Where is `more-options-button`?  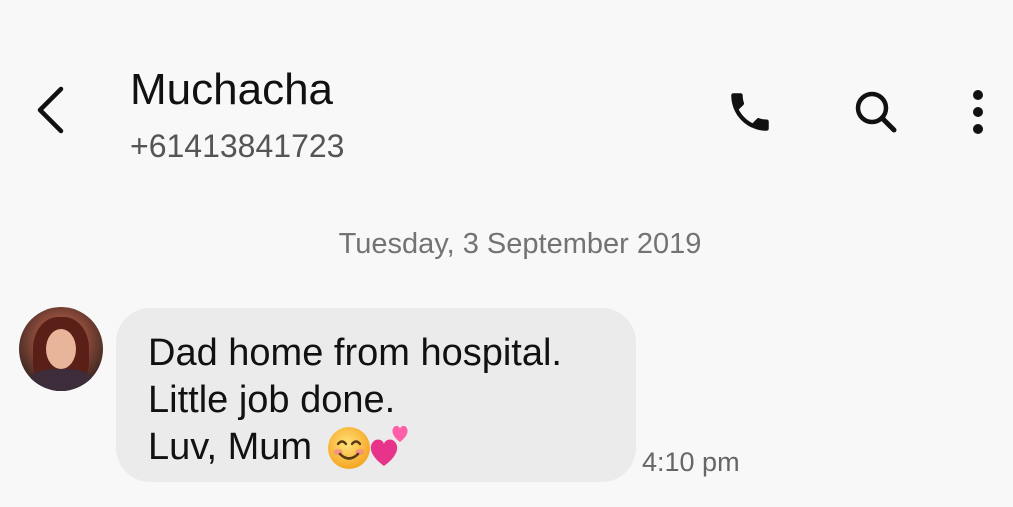 more-options-button is located at coordinates (978, 112).